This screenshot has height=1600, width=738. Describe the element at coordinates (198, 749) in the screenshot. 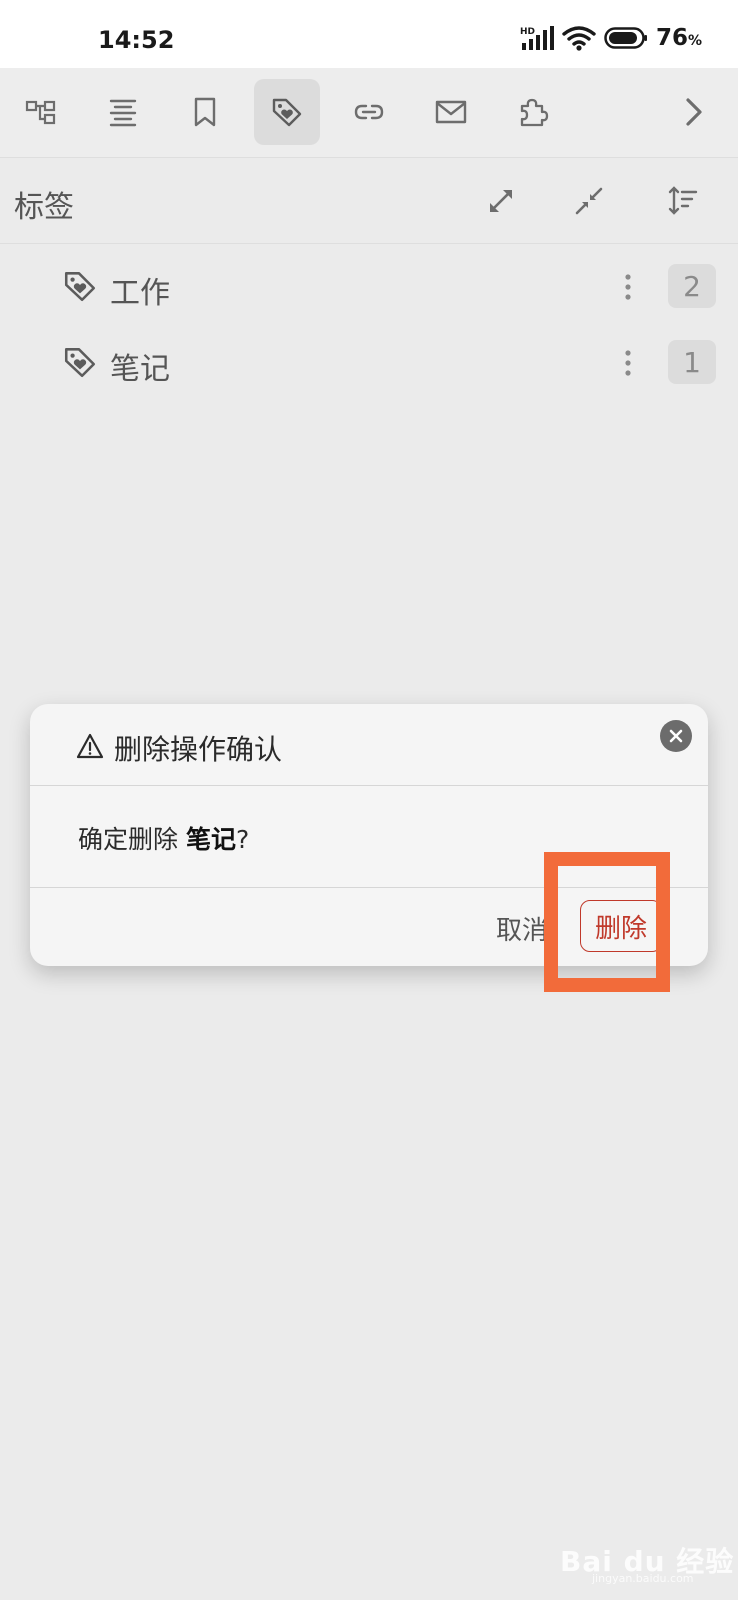

I see `dialog-title: 删除操作确认` at that location.